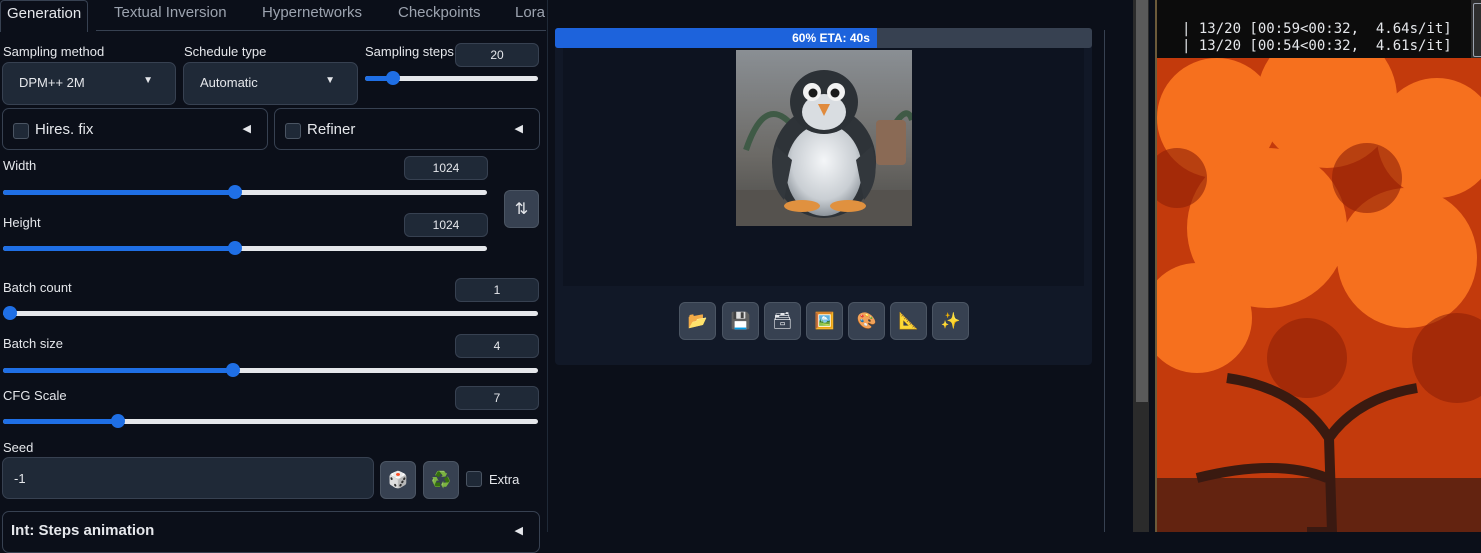 Image resolution: width=1481 pixels, height=553 pixels. I want to click on send-to-extras-button: 📐, so click(908, 321).